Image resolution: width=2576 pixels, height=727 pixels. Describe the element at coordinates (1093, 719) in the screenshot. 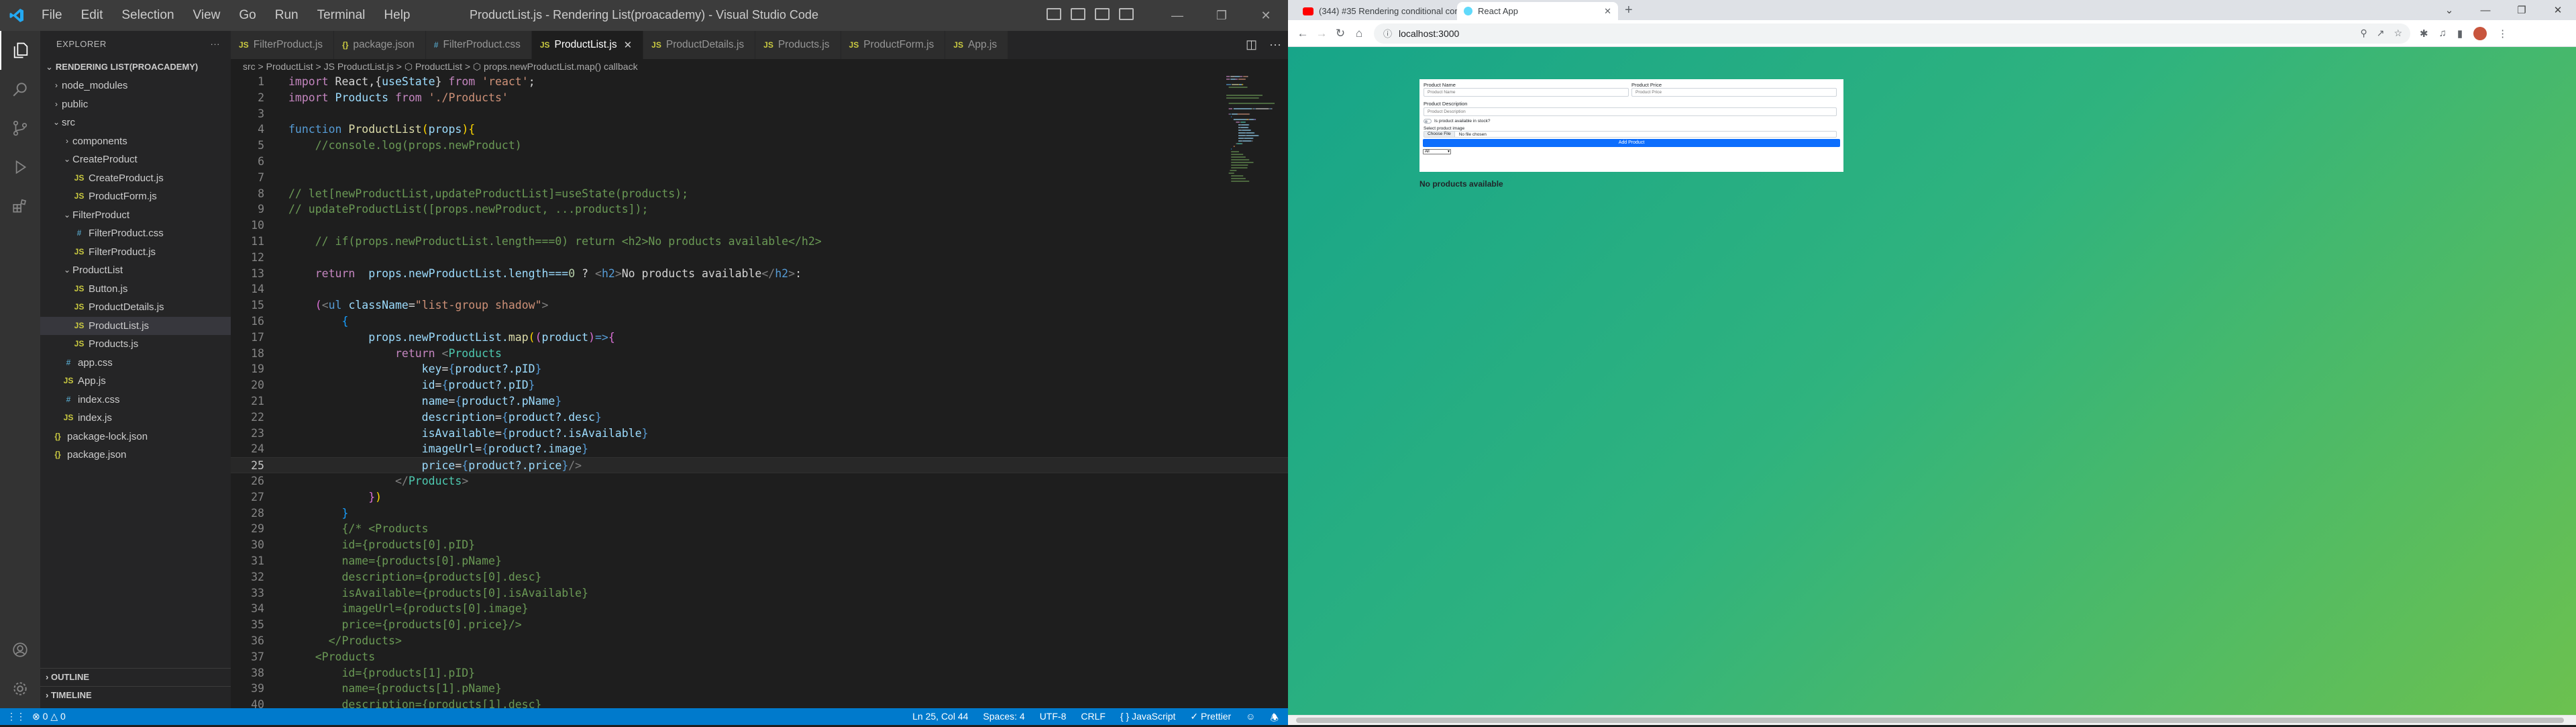

I see `line-ending: CRLF` at that location.